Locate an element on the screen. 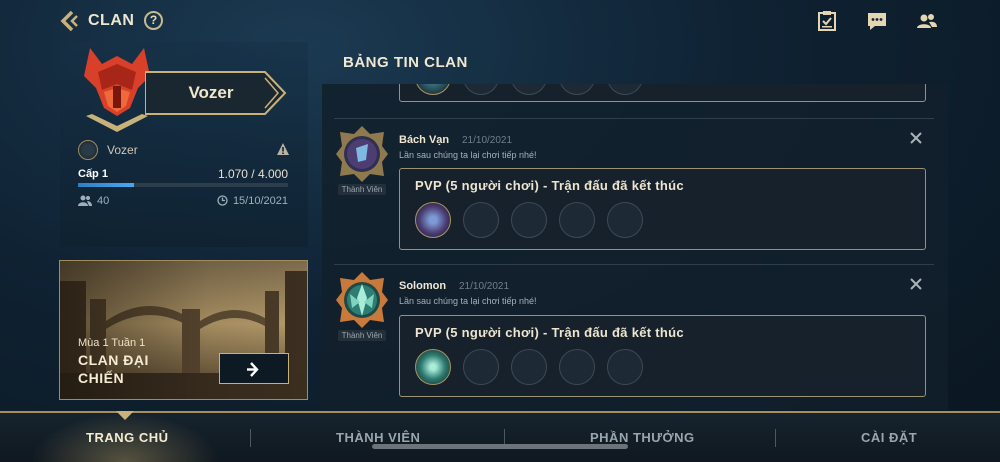 The width and height of the screenshot is (1000, 462). season-title-line1: CLAN ĐẠI is located at coordinates (113, 360).